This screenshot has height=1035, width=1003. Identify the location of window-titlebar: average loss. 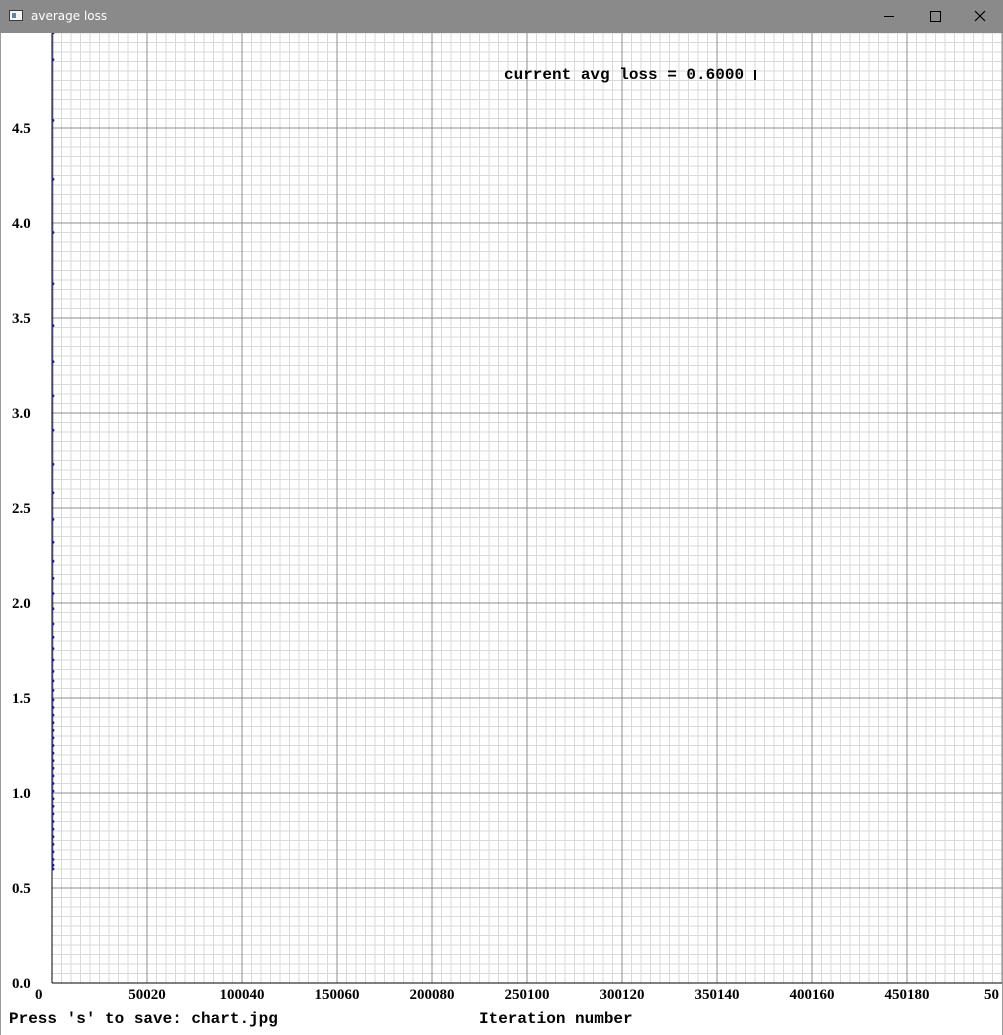
(501, 16).